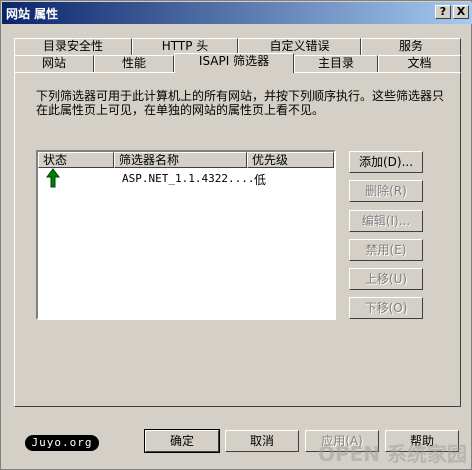  I want to click on green-up-arrow-icon, so click(53, 179).